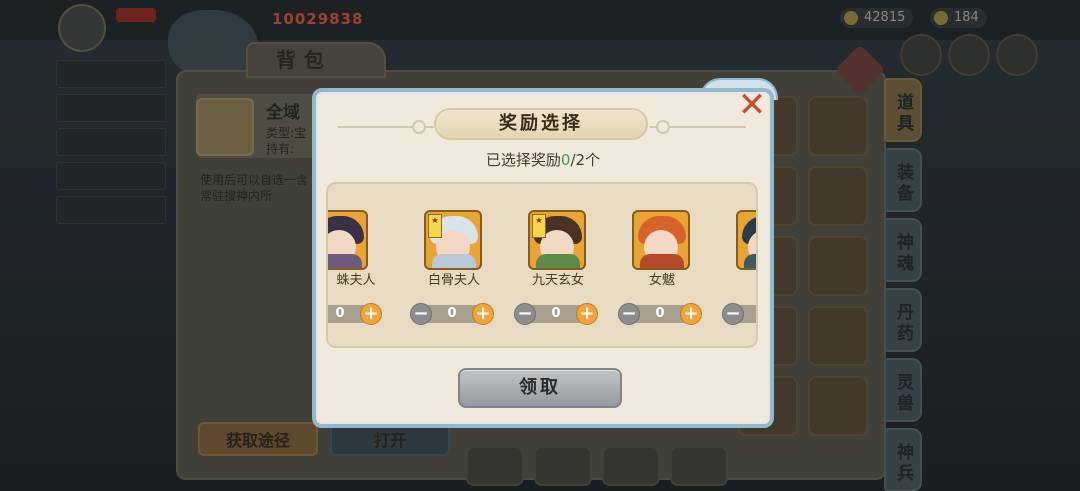 This screenshot has width=1080, height=491. I want to click on title-ornament-left, so click(419, 127).